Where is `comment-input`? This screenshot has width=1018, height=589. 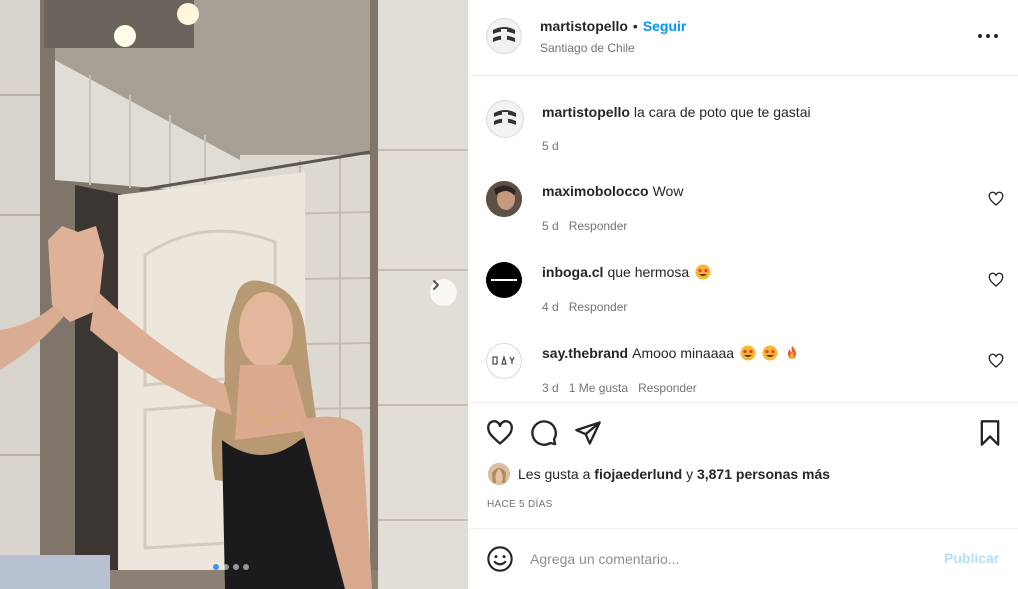 comment-input is located at coordinates (725, 559).